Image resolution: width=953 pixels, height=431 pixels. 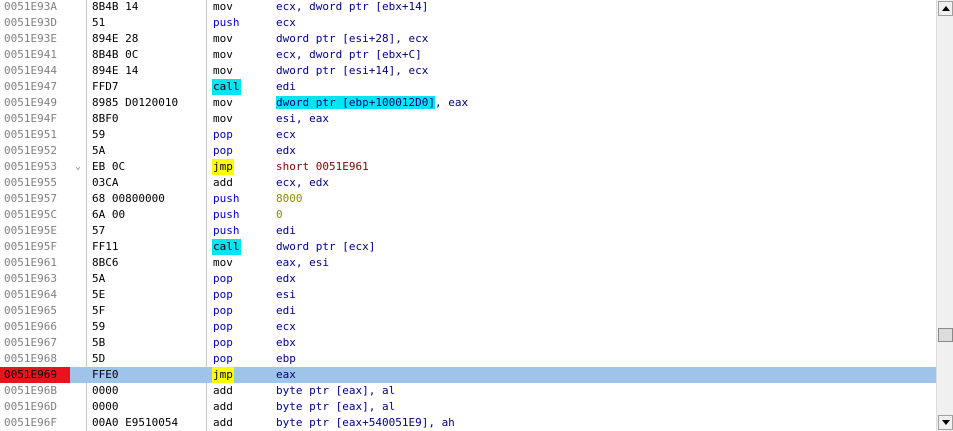 What do you see at coordinates (30, 406) in the screenshot?
I see `address-cell: 0051E96D` at bounding box center [30, 406].